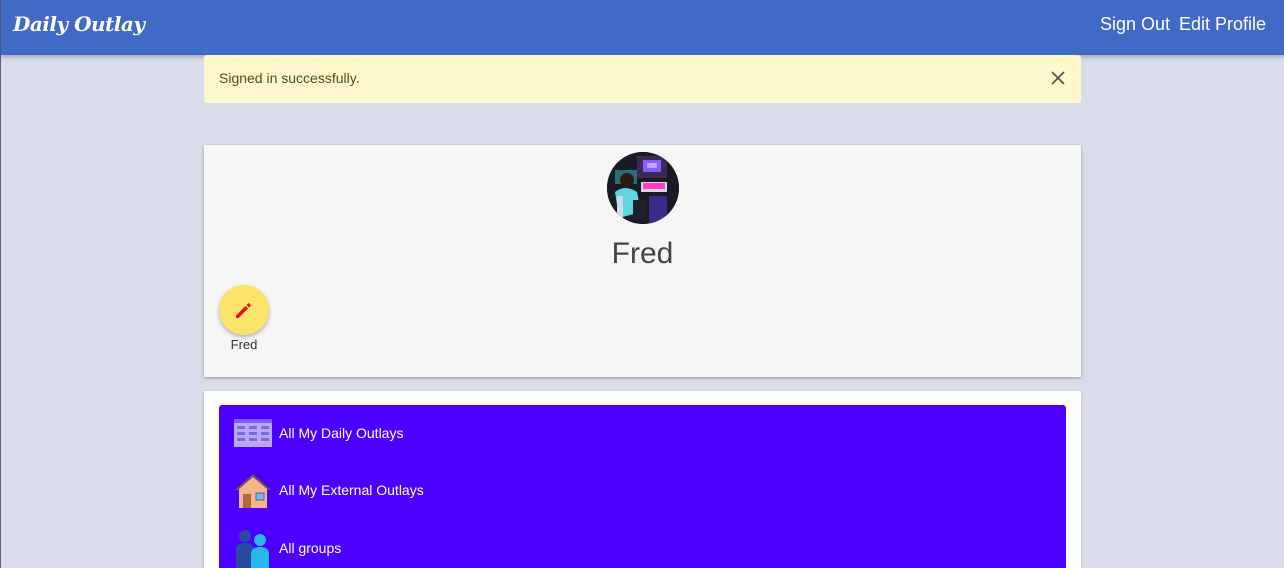  Describe the element at coordinates (642, 253) in the screenshot. I see `profile-name: Fred` at that location.